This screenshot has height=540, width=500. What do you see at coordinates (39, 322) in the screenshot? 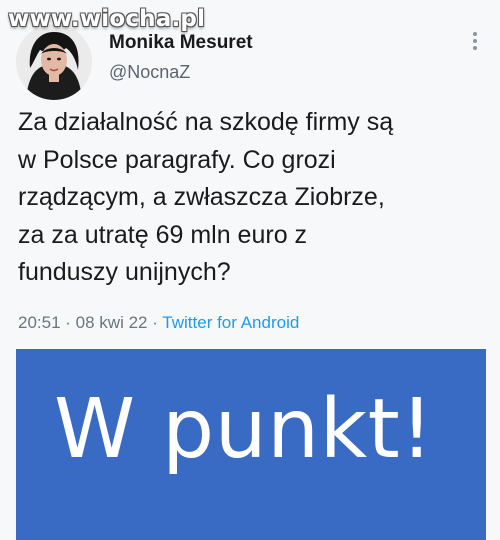
I see `tweet-time: 20:51` at bounding box center [39, 322].